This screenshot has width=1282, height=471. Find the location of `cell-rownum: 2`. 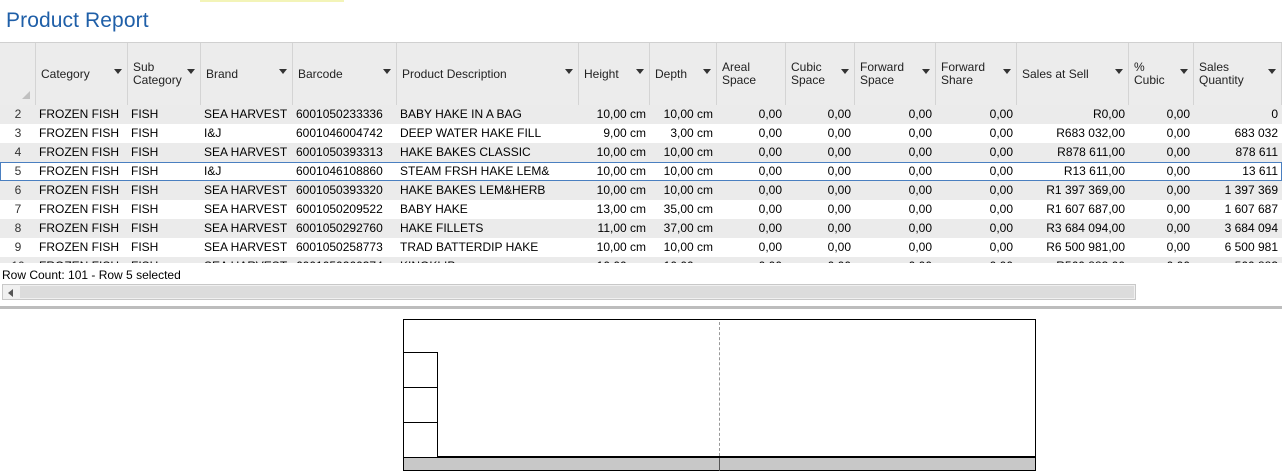

cell-rownum: 2 is located at coordinates (18, 114).